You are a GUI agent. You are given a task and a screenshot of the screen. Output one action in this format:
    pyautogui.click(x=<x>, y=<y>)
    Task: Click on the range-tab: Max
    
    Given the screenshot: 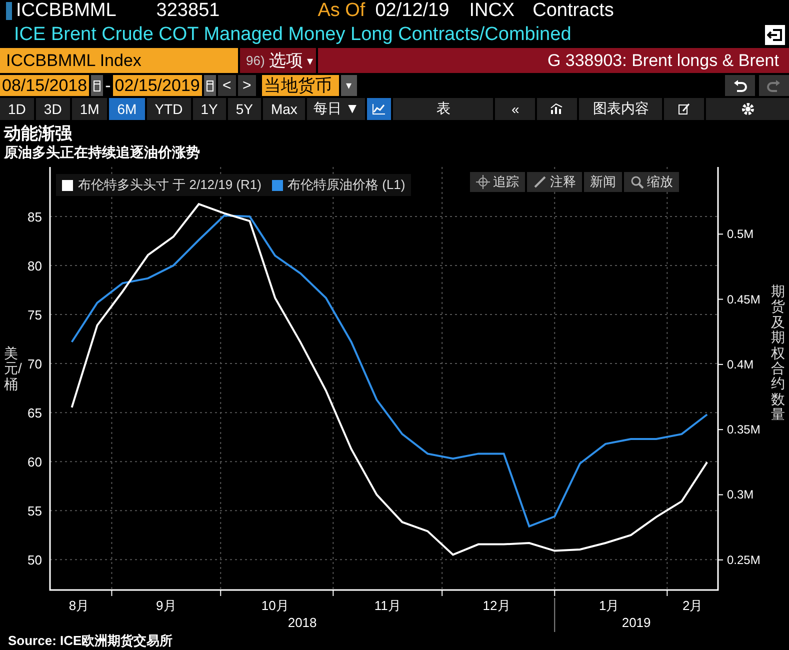 What is the action you would take?
    pyautogui.click(x=284, y=109)
    